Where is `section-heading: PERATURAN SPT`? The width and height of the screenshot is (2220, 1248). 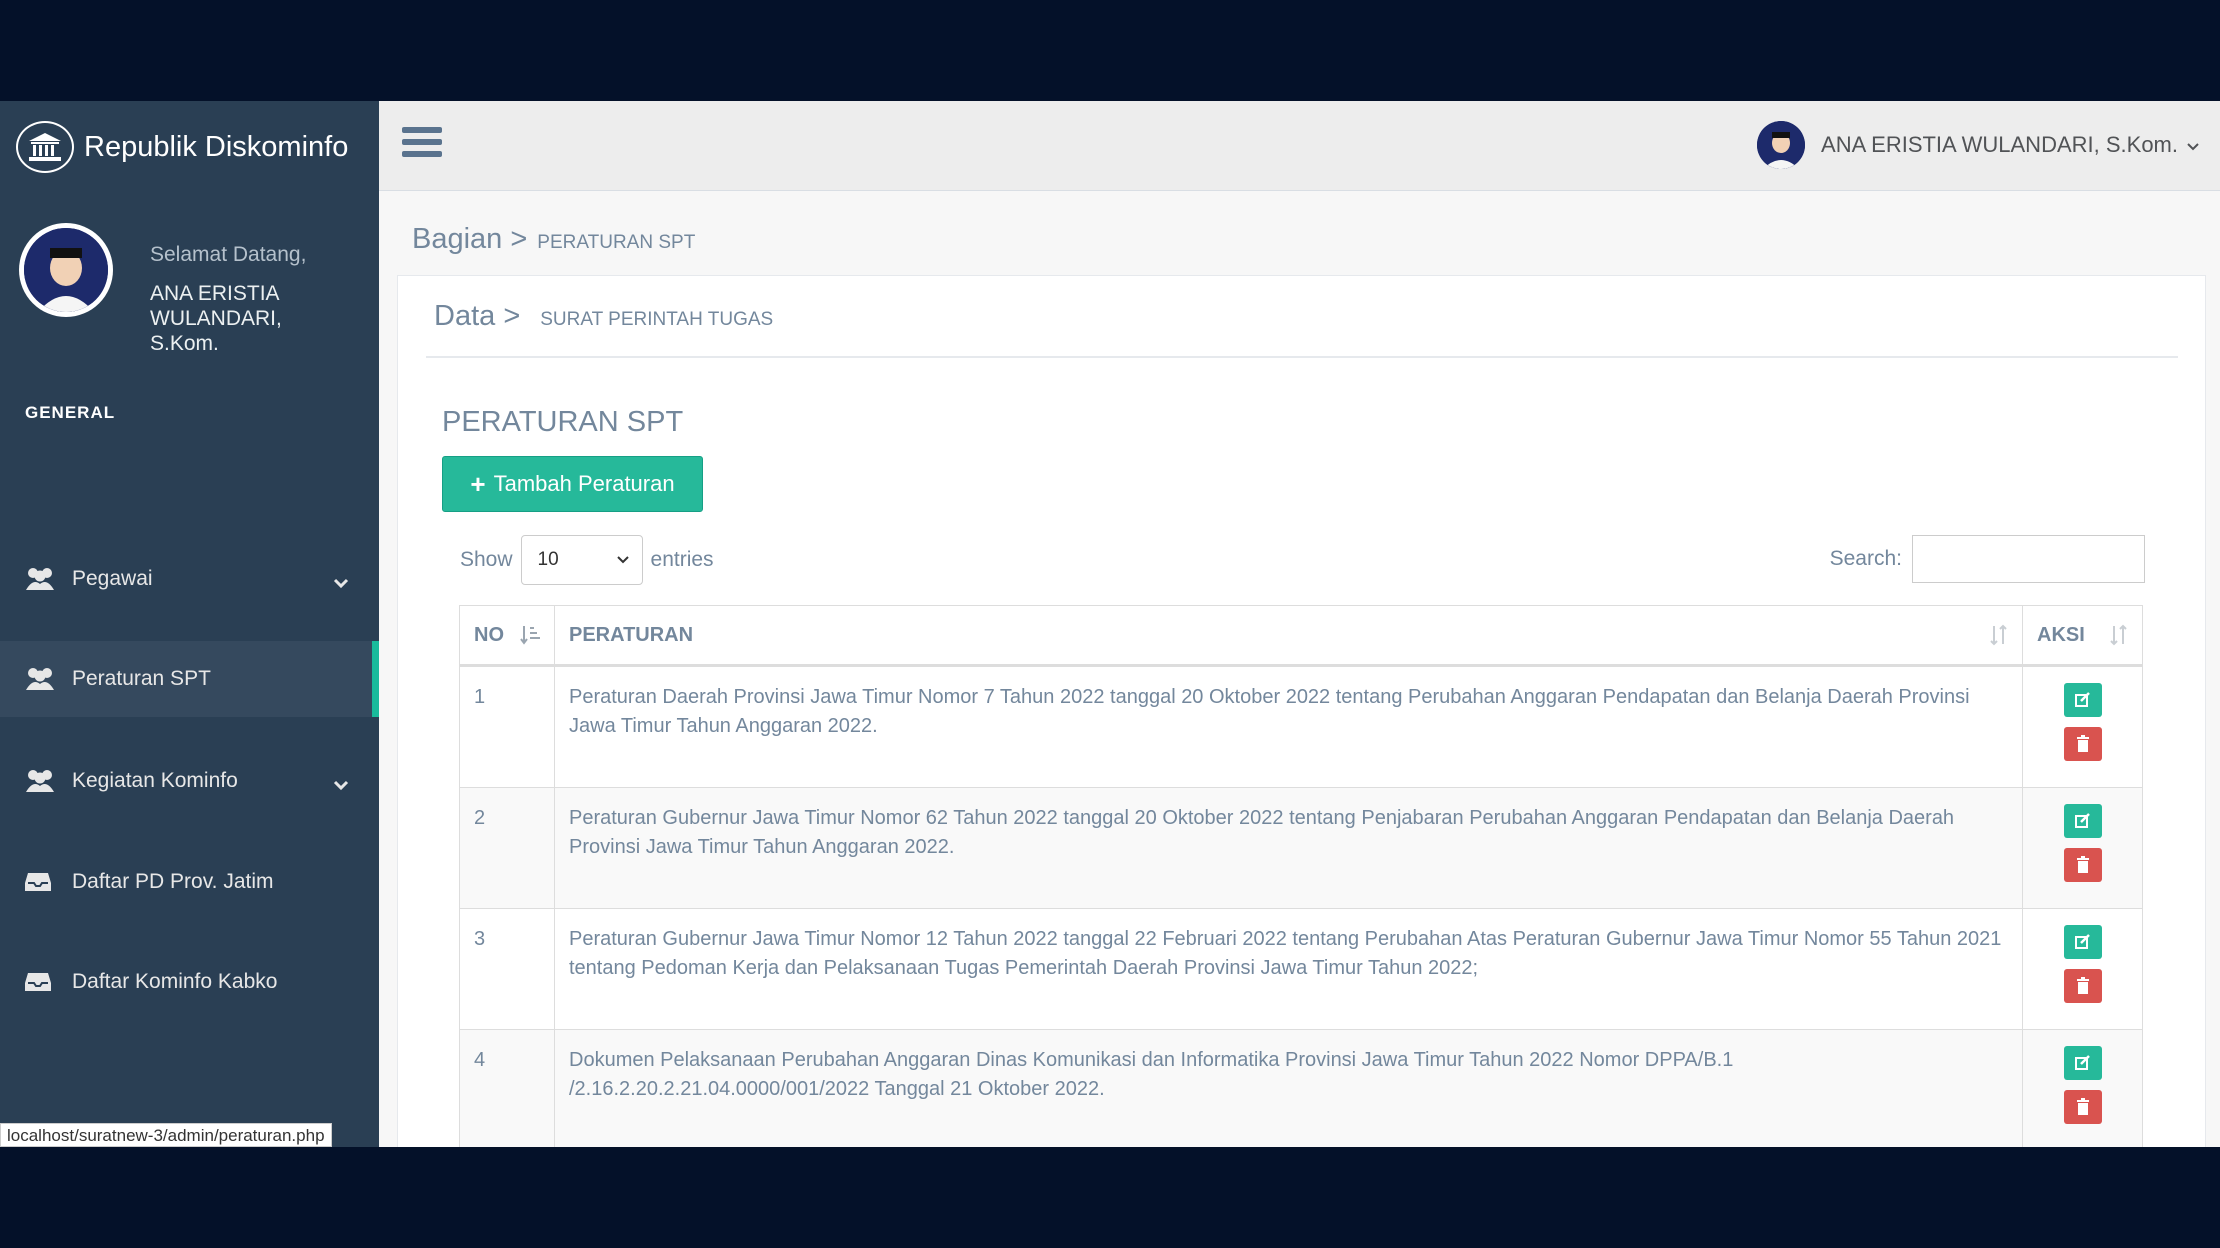
section-heading: PERATURAN SPT is located at coordinates (563, 422).